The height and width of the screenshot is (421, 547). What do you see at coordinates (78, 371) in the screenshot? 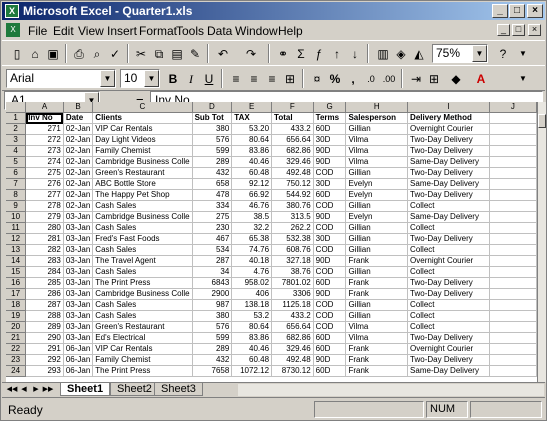
I see `cell: 06-Jan` at bounding box center [78, 371].